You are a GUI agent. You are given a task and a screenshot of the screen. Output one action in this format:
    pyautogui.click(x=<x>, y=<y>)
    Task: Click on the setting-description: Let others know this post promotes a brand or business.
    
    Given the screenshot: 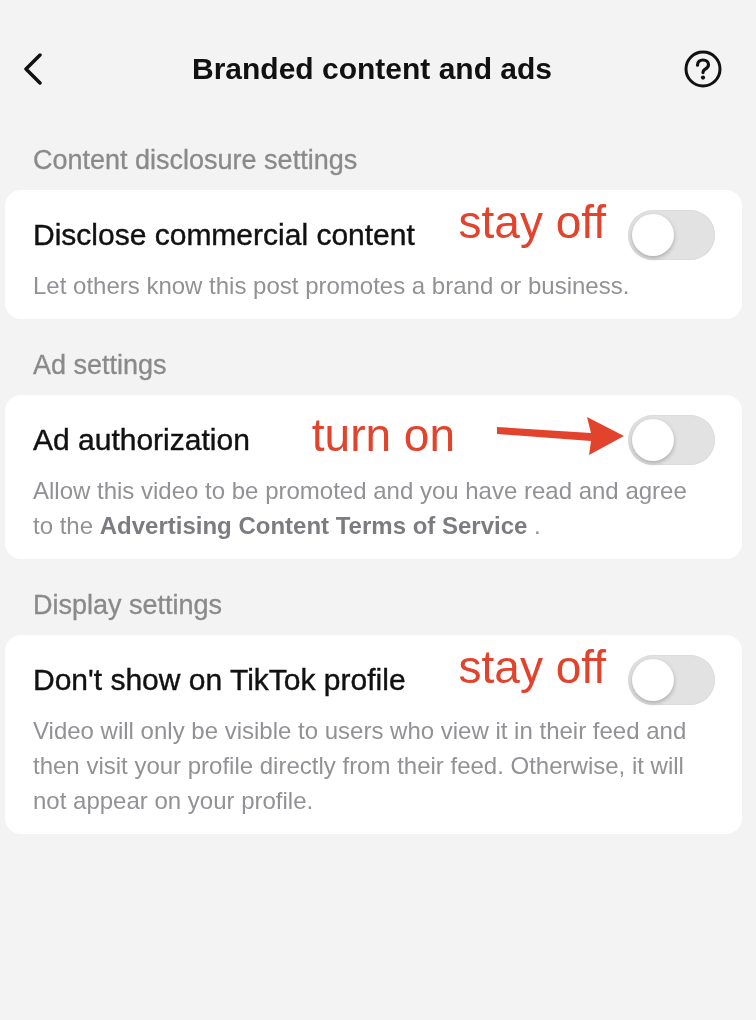 What is the action you would take?
    pyautogui.click(x=332, y=286)
    